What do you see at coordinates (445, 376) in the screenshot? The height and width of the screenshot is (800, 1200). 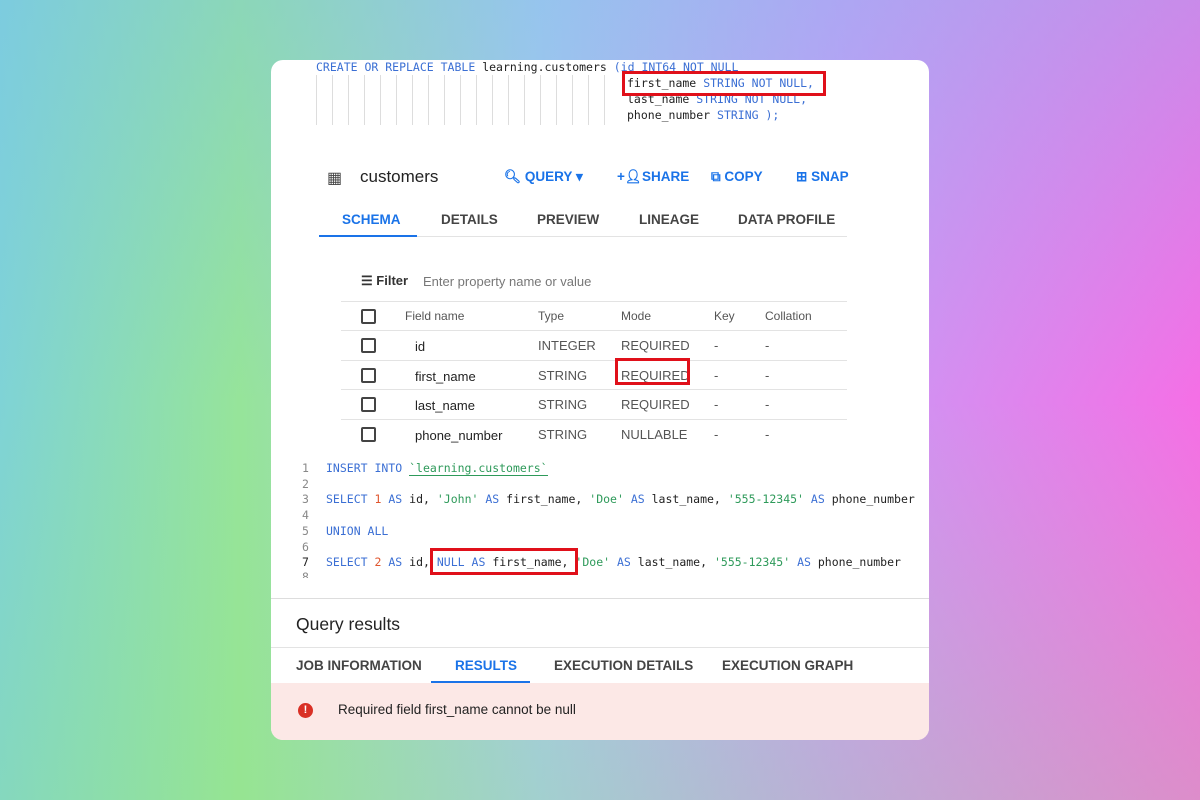 I see `cell: first_name` at bounding box center [445, 376].